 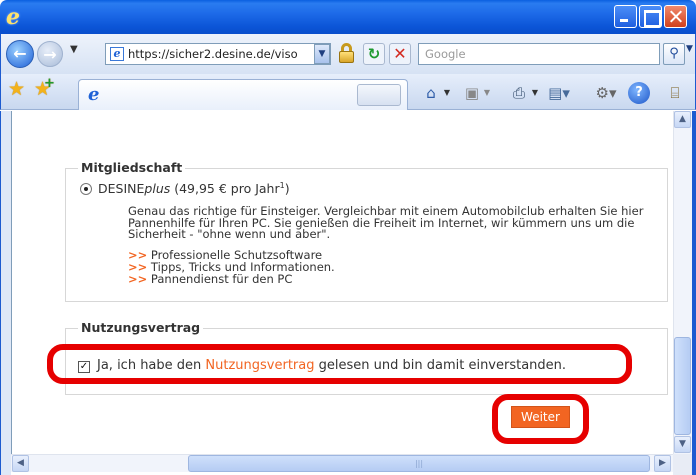 What do you see at coordinates (606, 93) in the screenshot?
I see `tools-icon: ⚙▾` at bounding box center [606, 93].